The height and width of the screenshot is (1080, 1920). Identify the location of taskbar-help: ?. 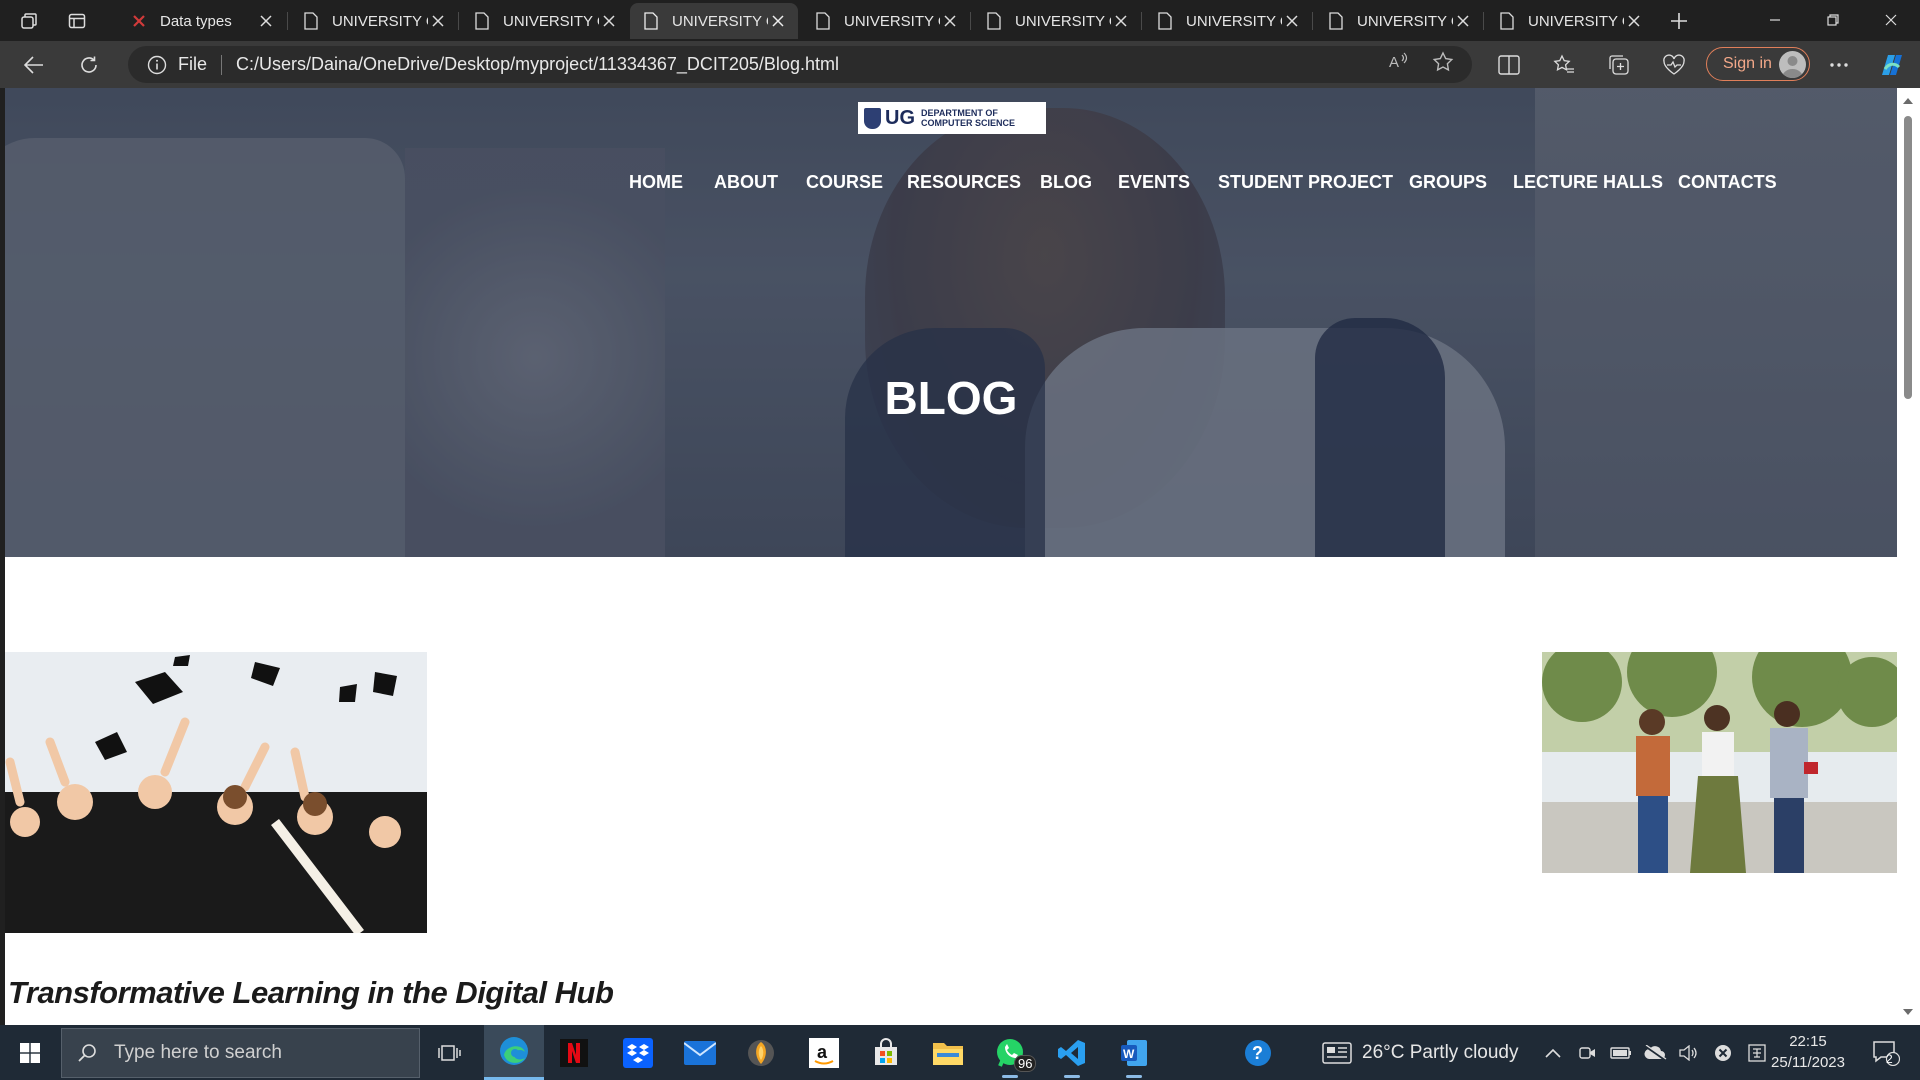
(1258, 1052).